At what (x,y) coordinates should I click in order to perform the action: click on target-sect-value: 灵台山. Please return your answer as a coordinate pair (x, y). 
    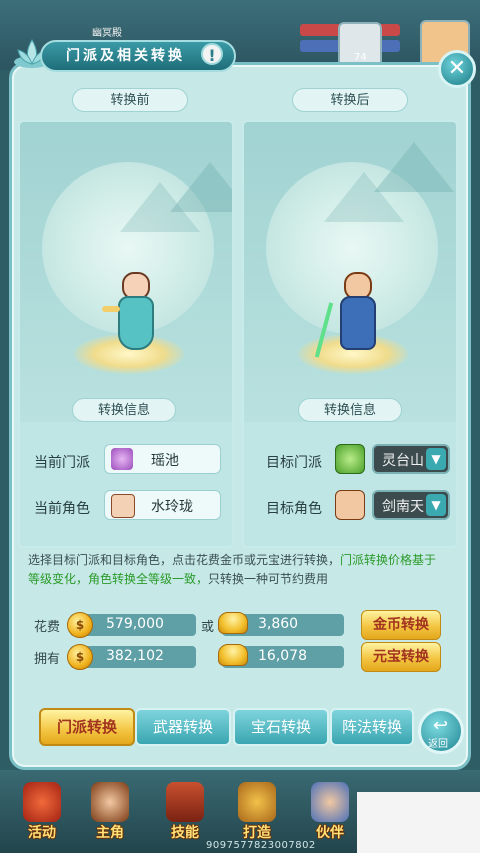
    Looking at the image, I should click on (403, 461).